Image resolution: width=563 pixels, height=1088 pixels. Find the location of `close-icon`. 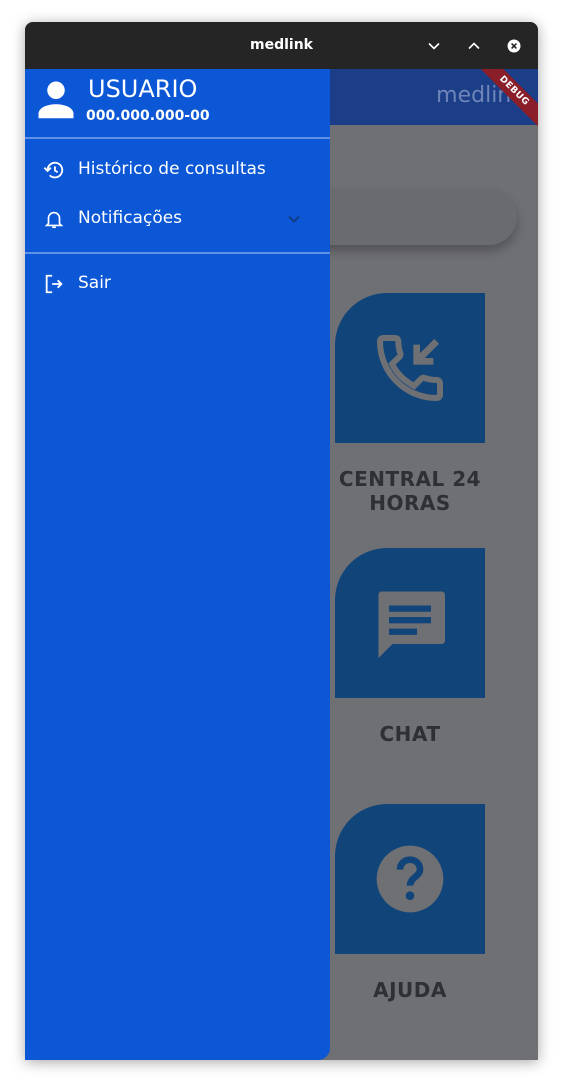

close-icon is located at coordinates (514, 46).